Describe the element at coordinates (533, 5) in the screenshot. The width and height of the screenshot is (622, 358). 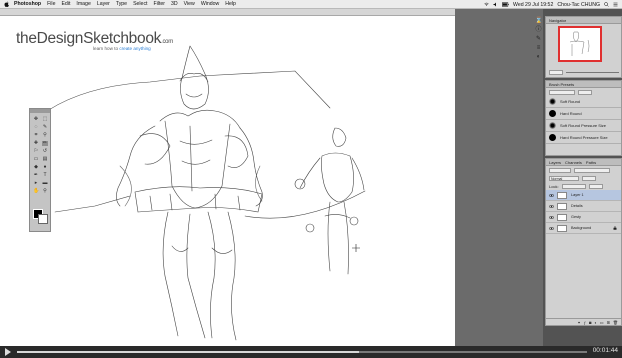
I see `clock: Wed 29 Jul 19:52` at that location.